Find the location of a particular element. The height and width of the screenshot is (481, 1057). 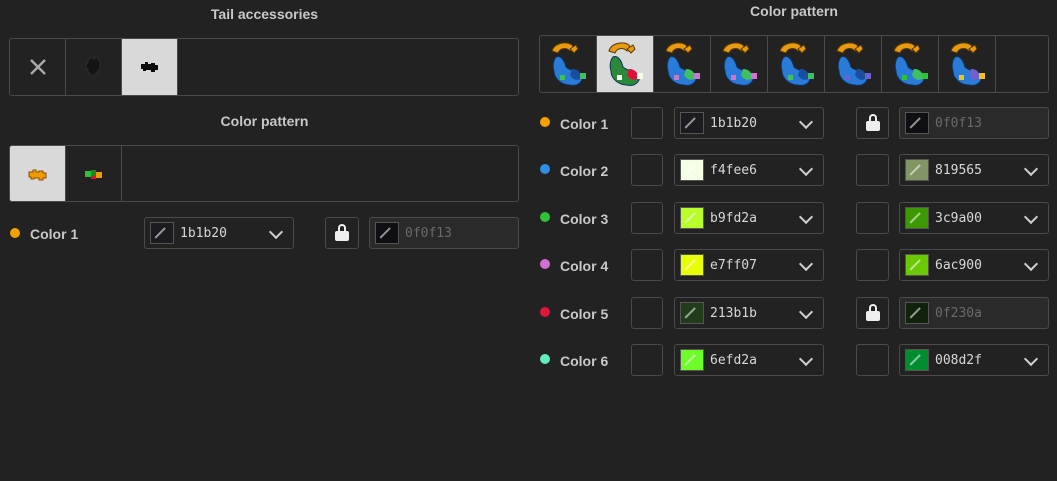

right-color-2-picker: f4fee6 is located at coordinates (749, 170).